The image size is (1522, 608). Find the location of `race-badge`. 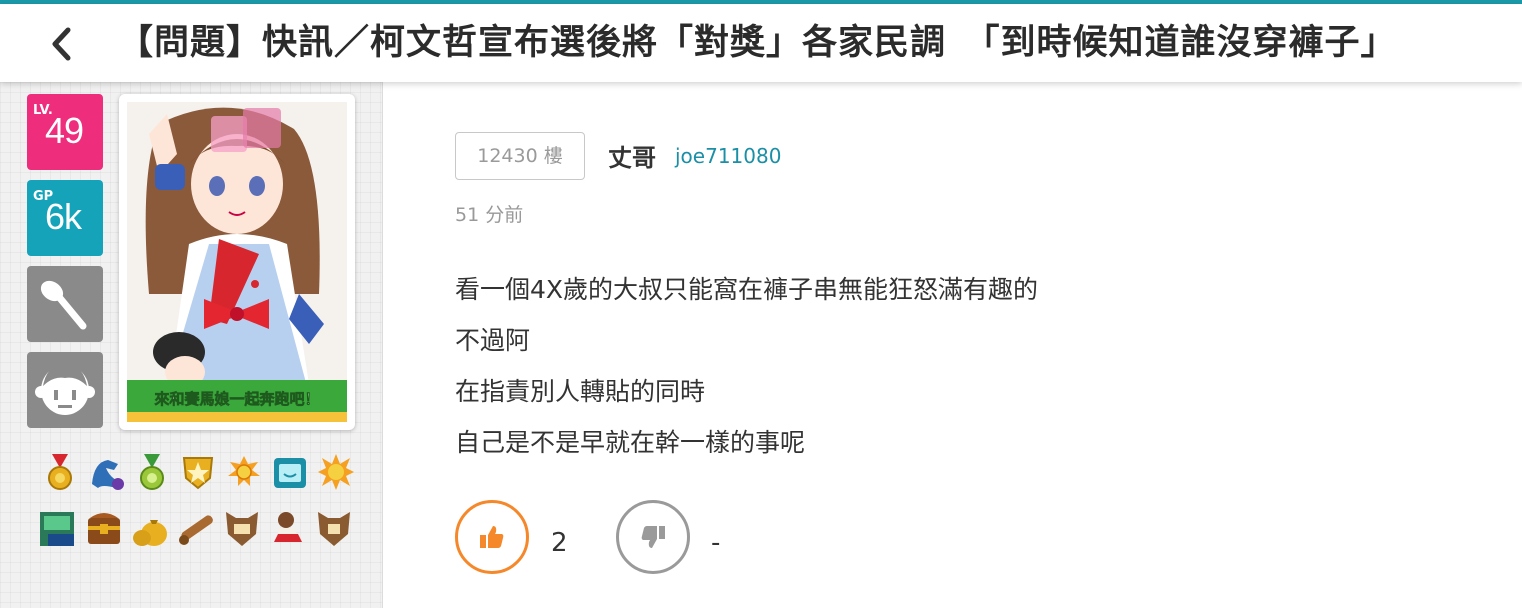

race-badge is located at coordinates (65, 304).